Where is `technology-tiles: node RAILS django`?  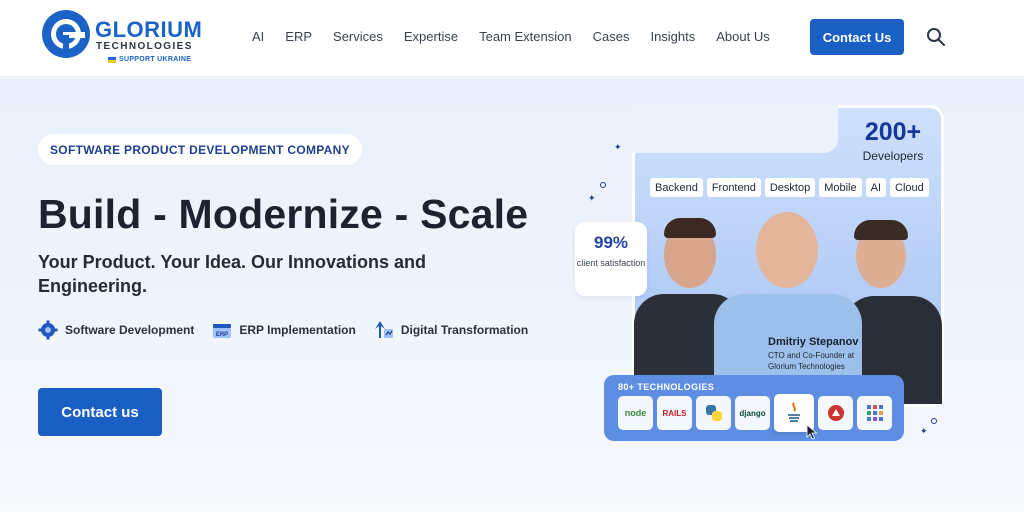
technology-tiles: node RAILS django is located at coordinates (755, 413).